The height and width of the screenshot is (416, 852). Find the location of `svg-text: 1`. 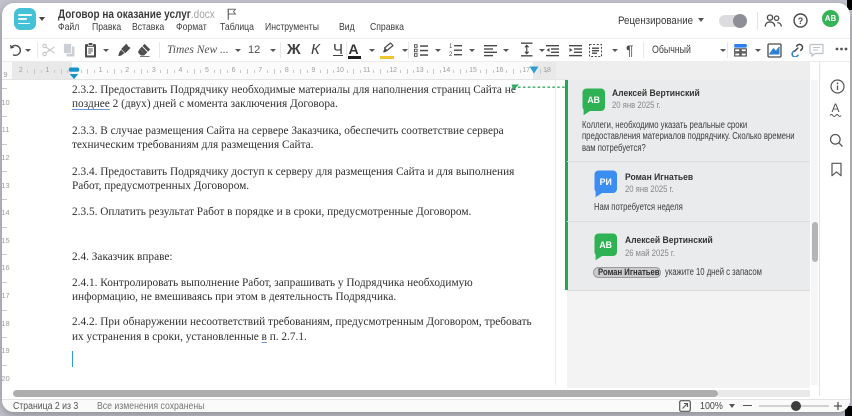

svg-text: 1 is located at coordinates (451, 47).